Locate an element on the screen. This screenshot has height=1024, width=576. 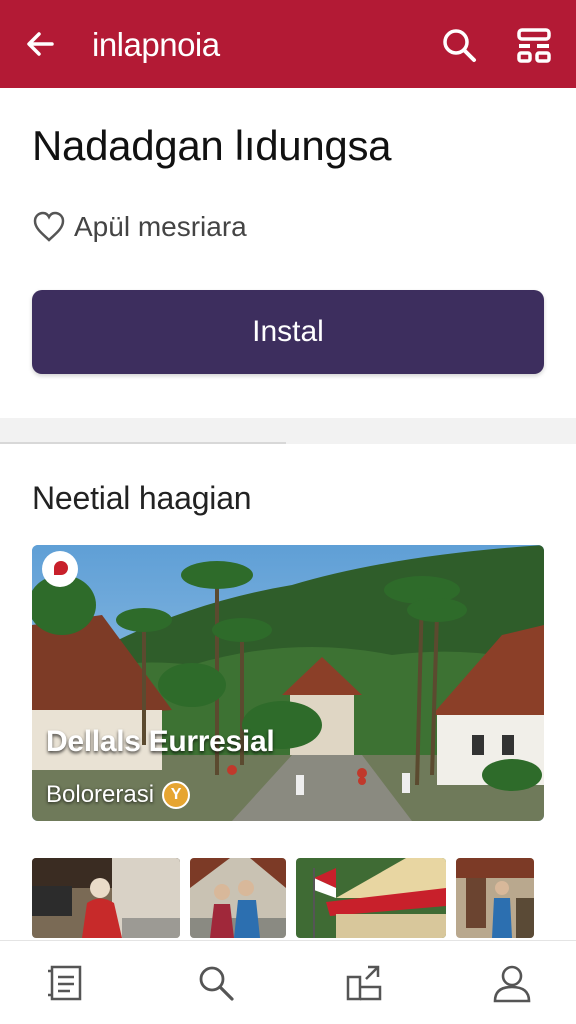
install-button-label: Instal is located at coordinates (288, 331).